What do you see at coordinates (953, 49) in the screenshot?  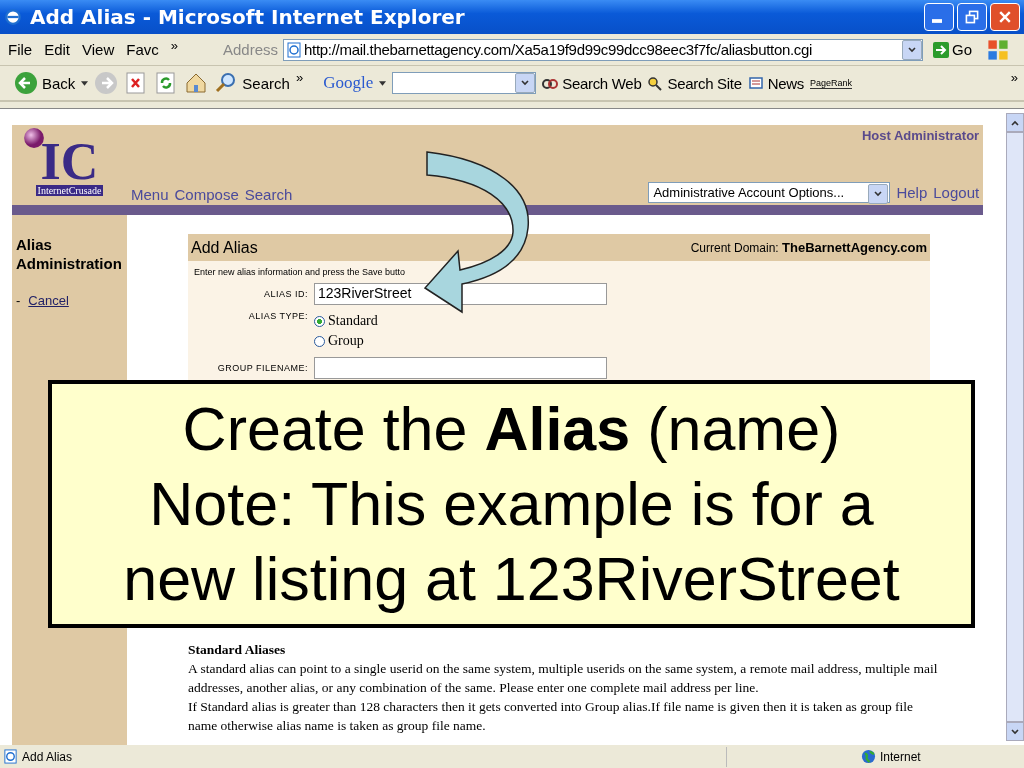 I see `go-button: Go` at bounding box center [953, 49].